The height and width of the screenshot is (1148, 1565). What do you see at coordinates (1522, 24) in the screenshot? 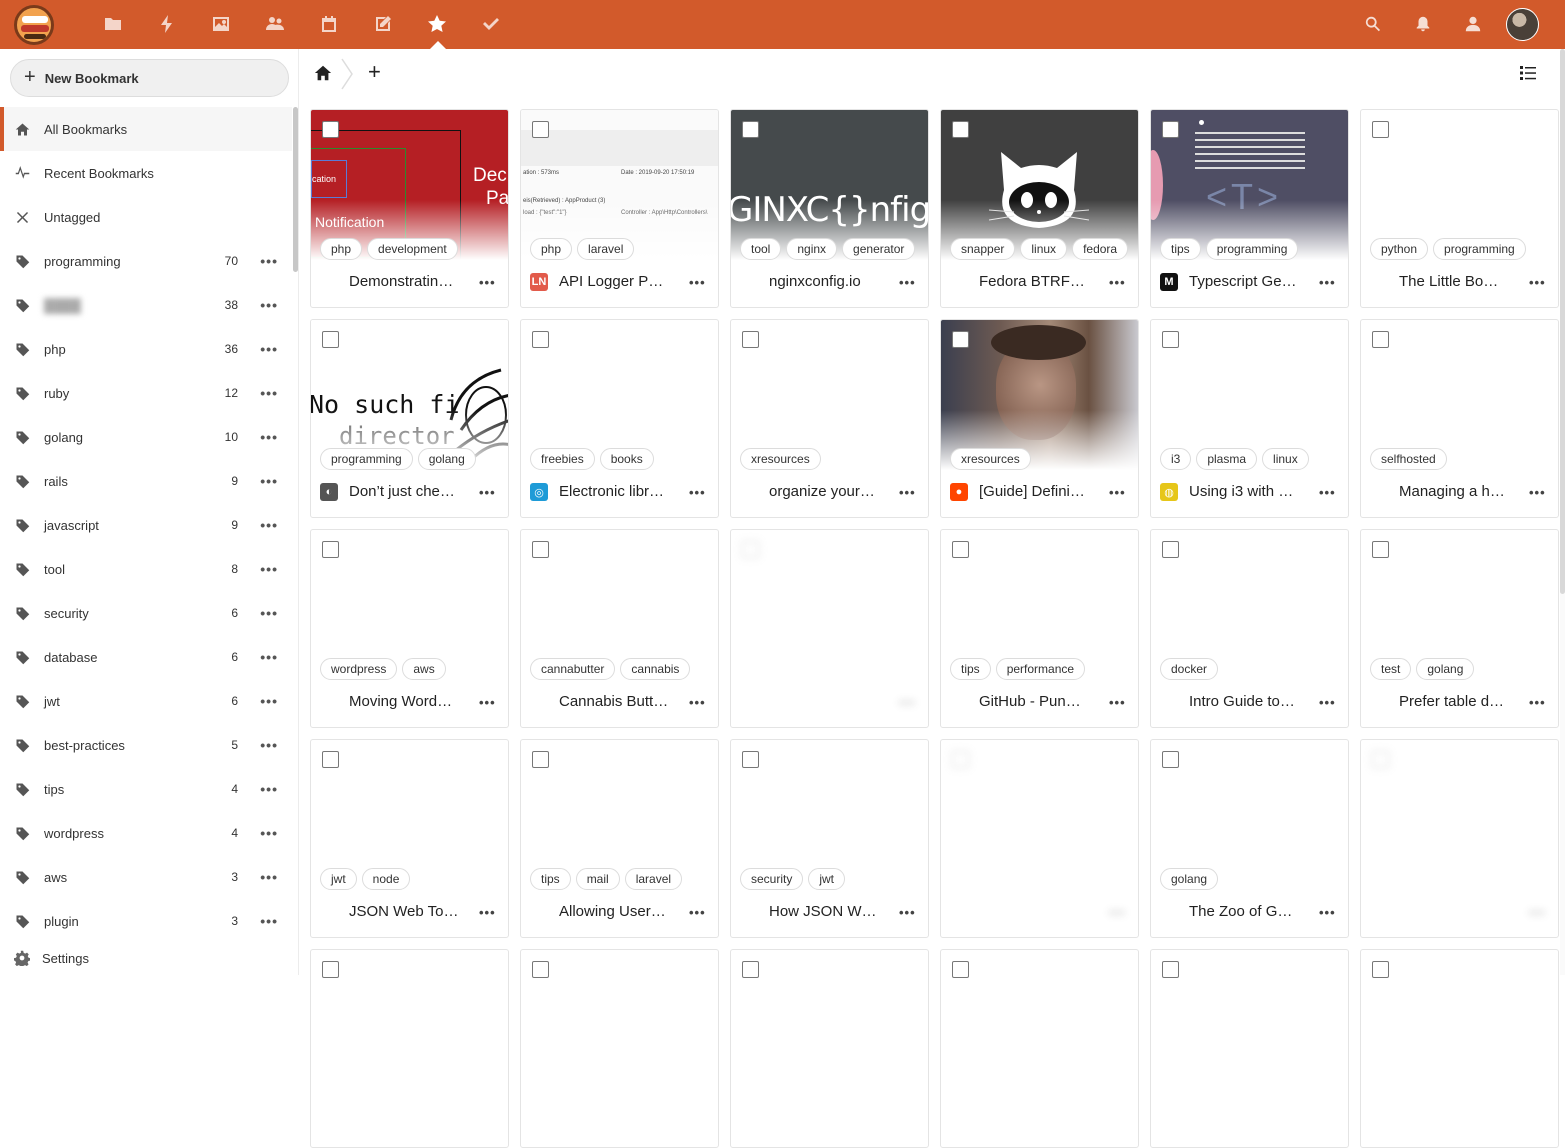
I see `user-avatar` at bounding box center [1522, 24].